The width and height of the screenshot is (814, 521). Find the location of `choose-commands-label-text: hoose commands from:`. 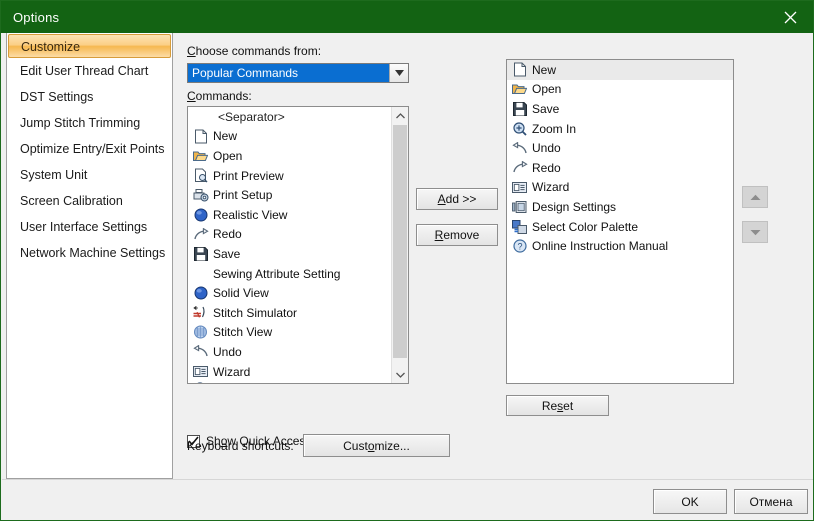

choose-commands-label-text: hoose commands from: is located at coordinates (258, 51).